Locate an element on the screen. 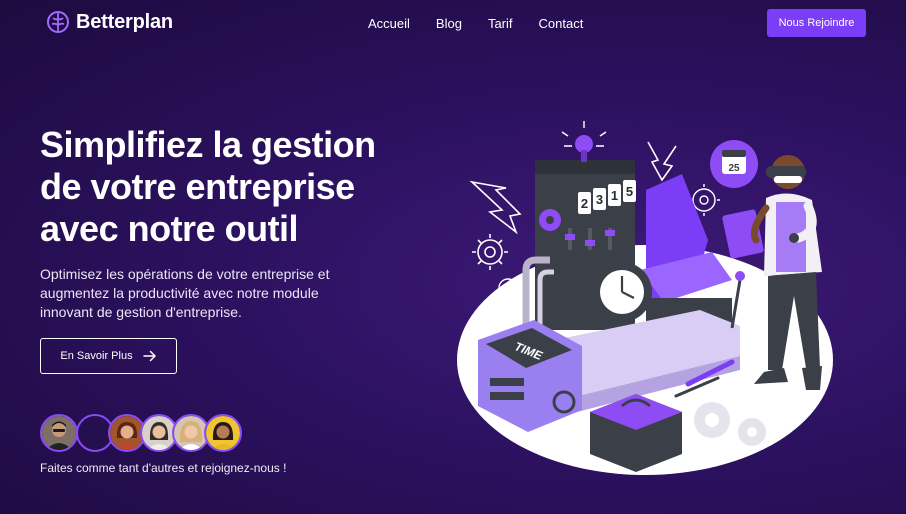  main-menu: Accueil Blog Tarif Contact is located at coordinates (475, 23).